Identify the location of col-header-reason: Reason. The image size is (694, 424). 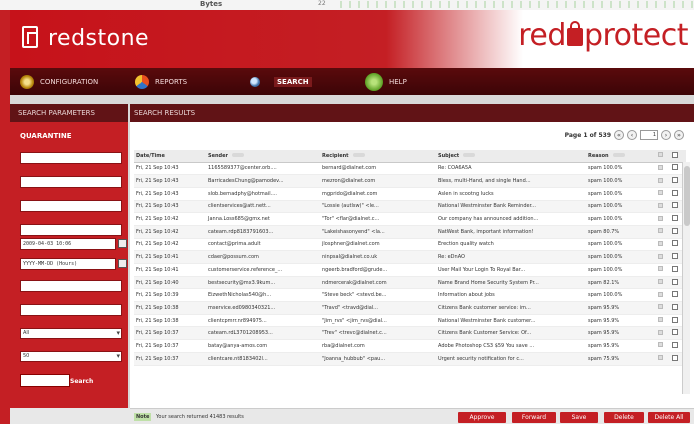
(621, 156).